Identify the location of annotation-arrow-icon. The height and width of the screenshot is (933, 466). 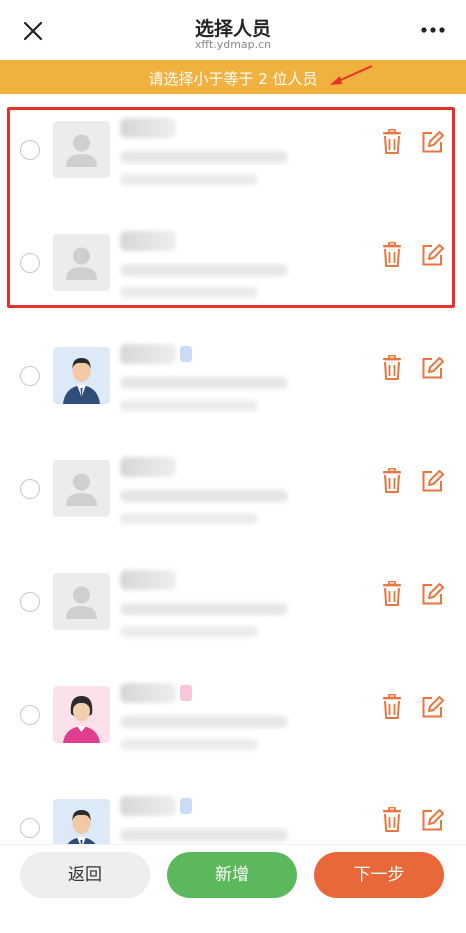
(351, 75).